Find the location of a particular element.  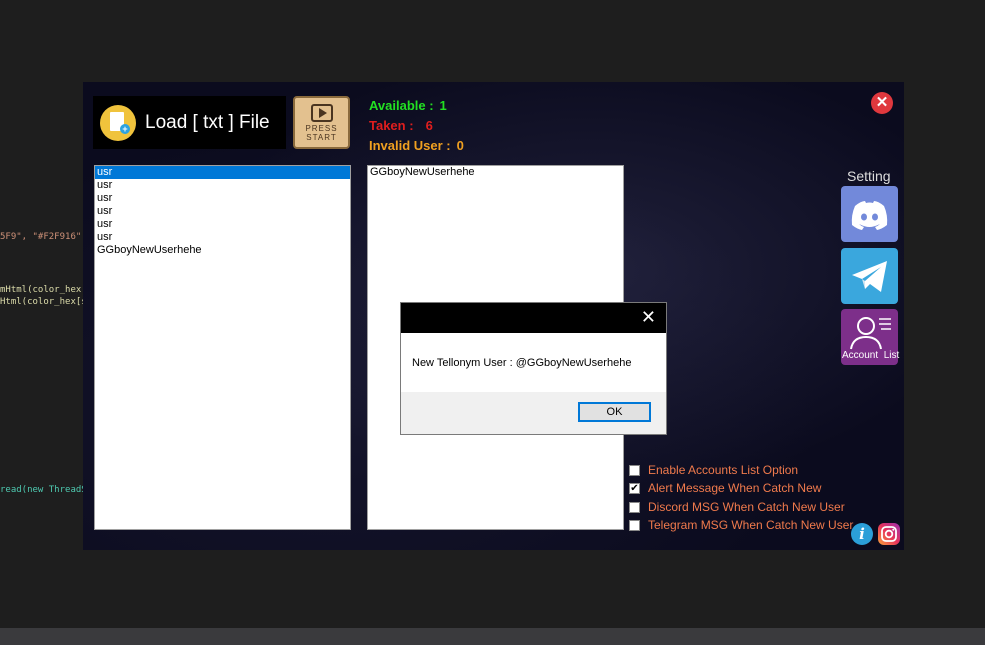

play-icon is located at coordinates (321, 112).